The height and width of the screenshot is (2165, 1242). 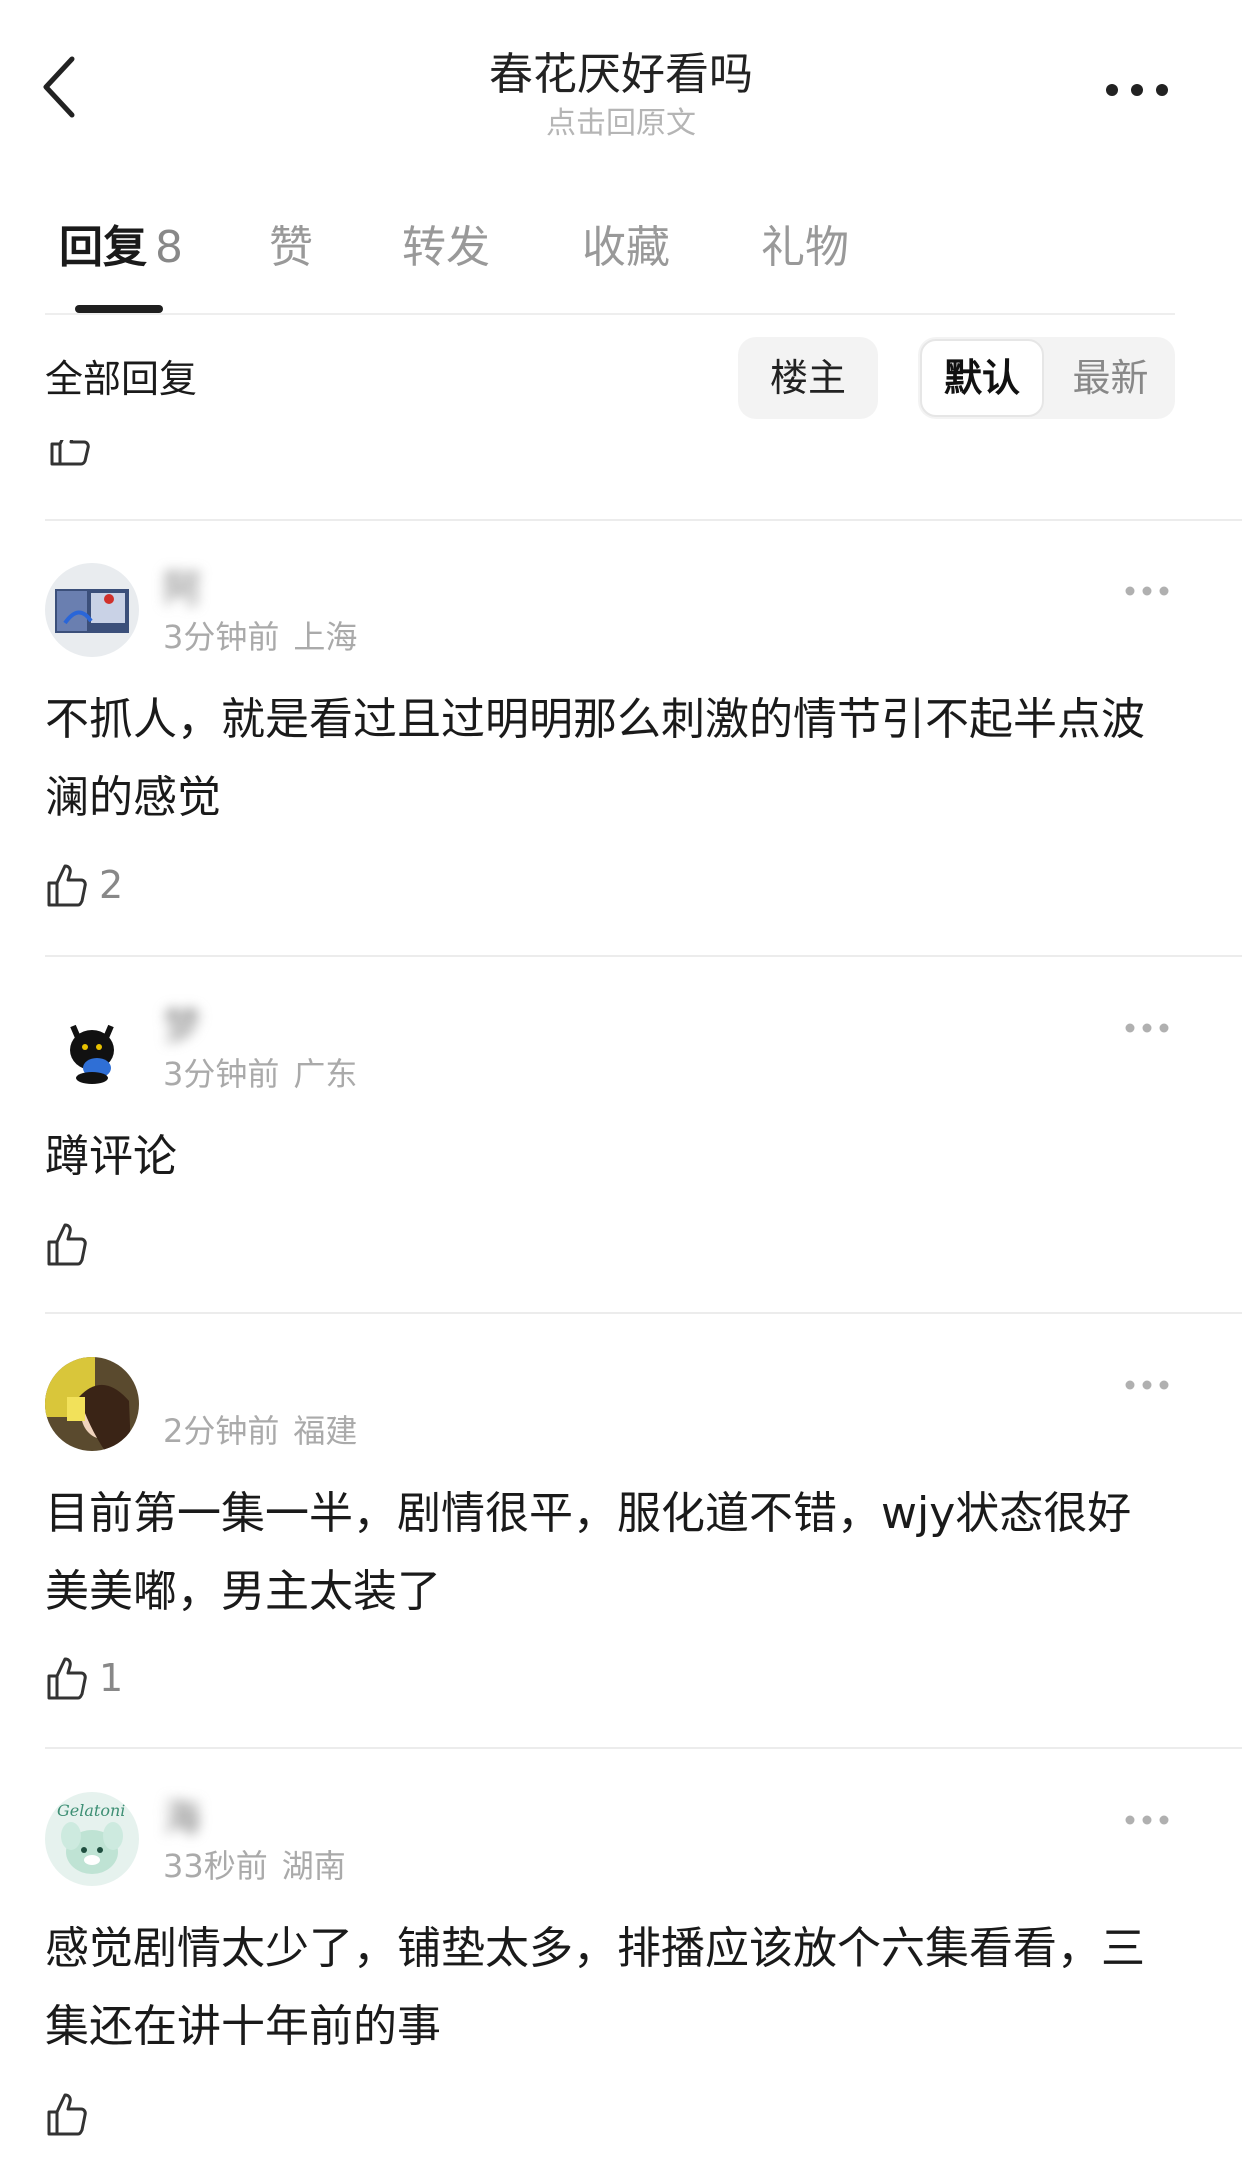 What do you see at coordinates (221, 1431) in the screenshot?
I see `comment-time: 2分钟前` at bounding box center [221, 1431].